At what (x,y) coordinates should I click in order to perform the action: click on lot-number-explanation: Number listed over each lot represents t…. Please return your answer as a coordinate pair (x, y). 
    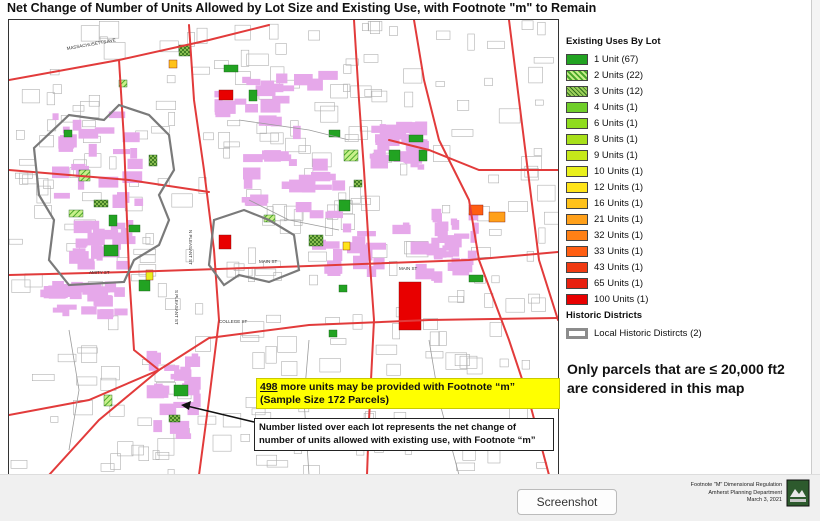
    Looking at the image, I should click on (404, 434).